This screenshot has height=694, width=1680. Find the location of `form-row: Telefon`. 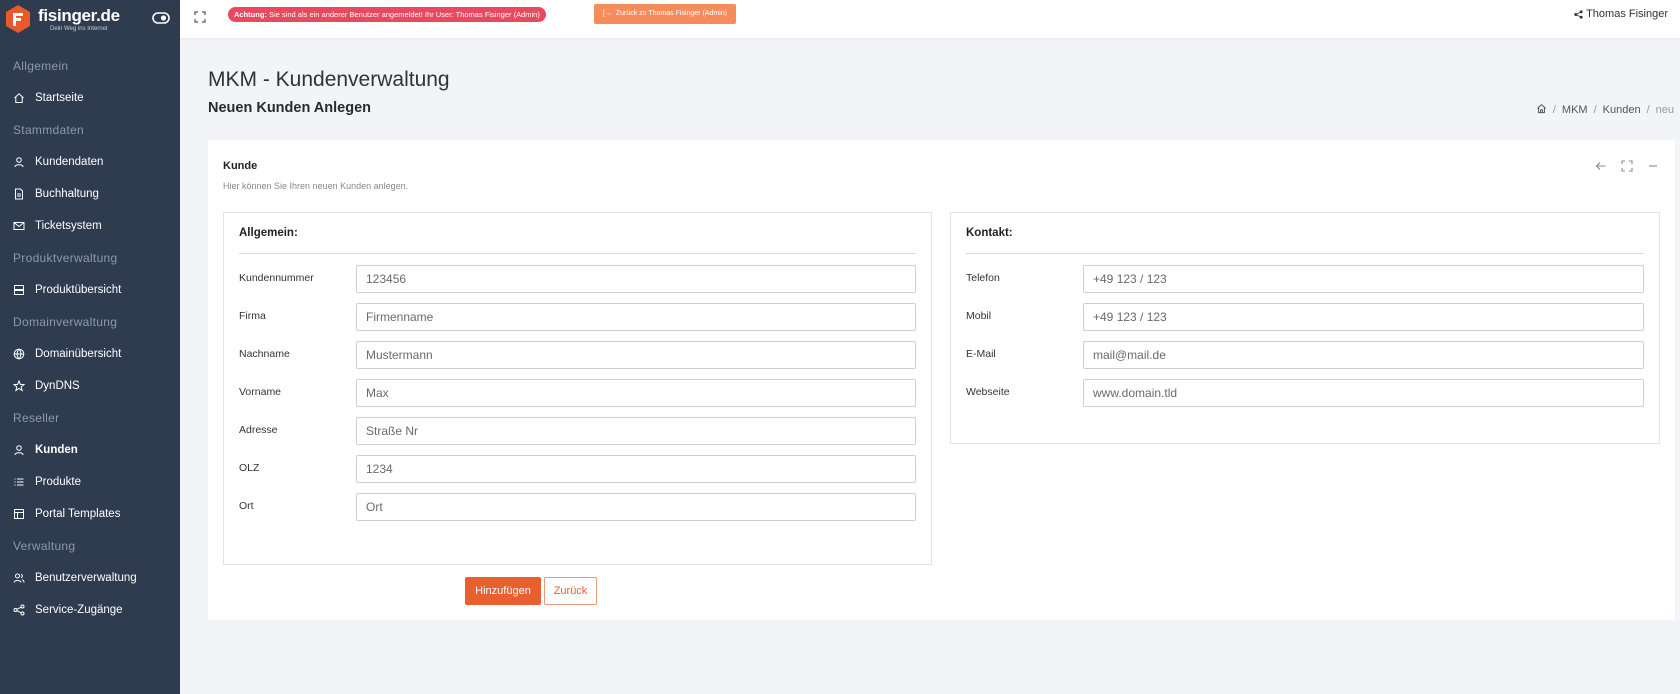

form-row: Telefon is located at coordinates (1305, 279).